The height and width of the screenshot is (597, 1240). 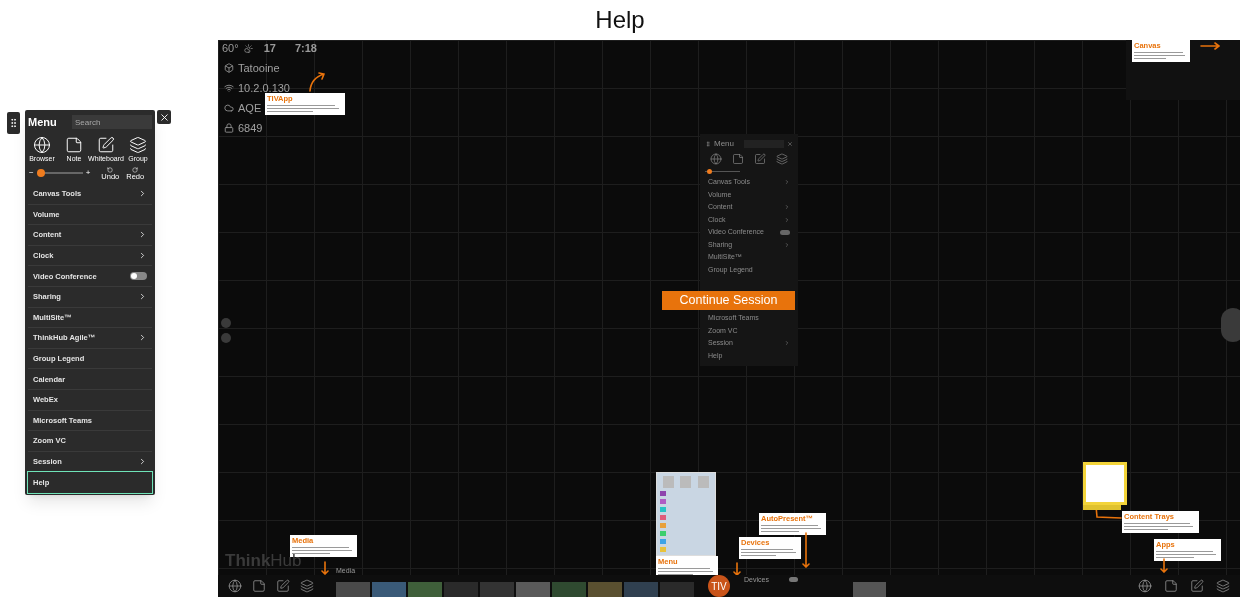 I want to click on temperature: 60°, so click(x=230, y=48).